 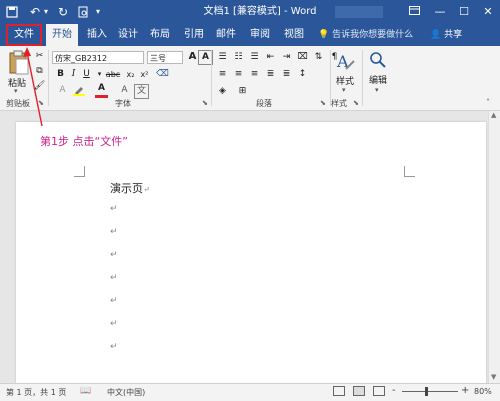 What do you see at coordinates (250, 392) in the screenshot?
I see `status-bar: 第 1 页，共 1 页 📖 中文(中国) - + 80%` at bounding box center [250, 392].